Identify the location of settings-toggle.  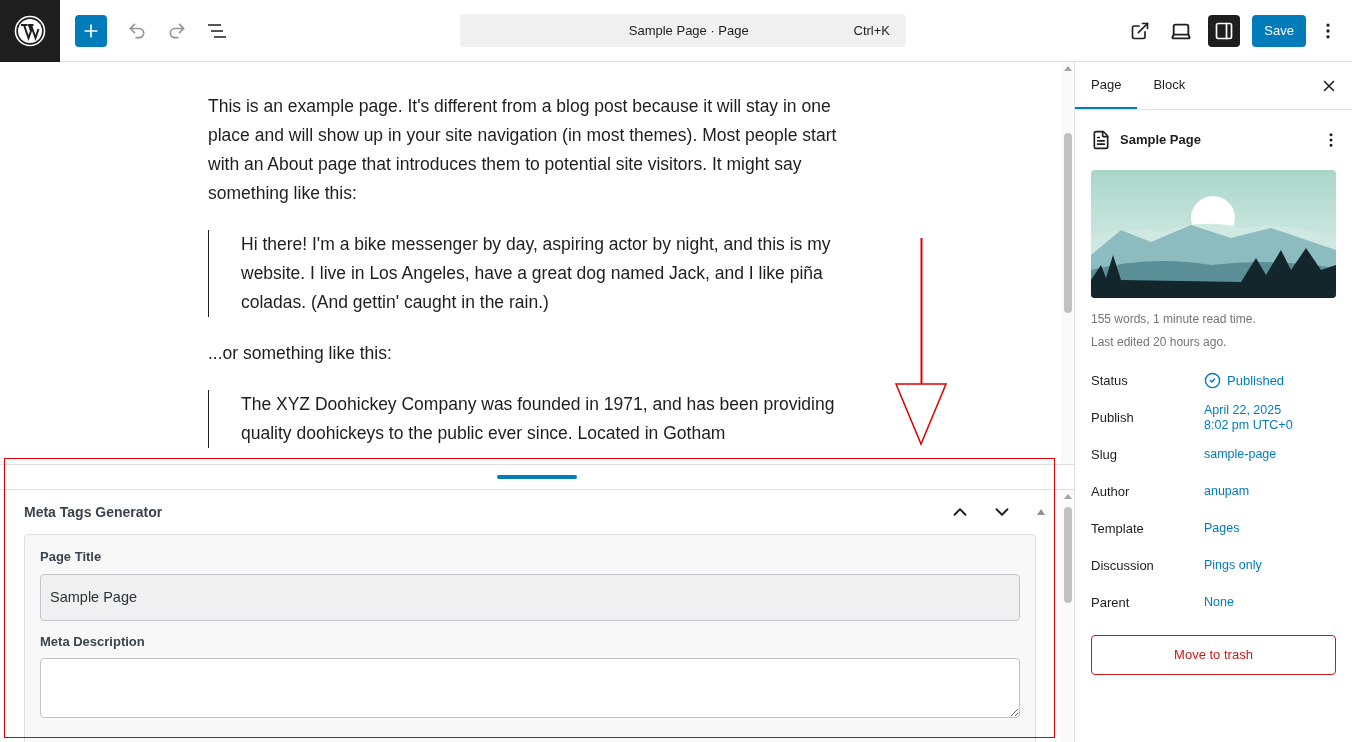
(1224, 30).